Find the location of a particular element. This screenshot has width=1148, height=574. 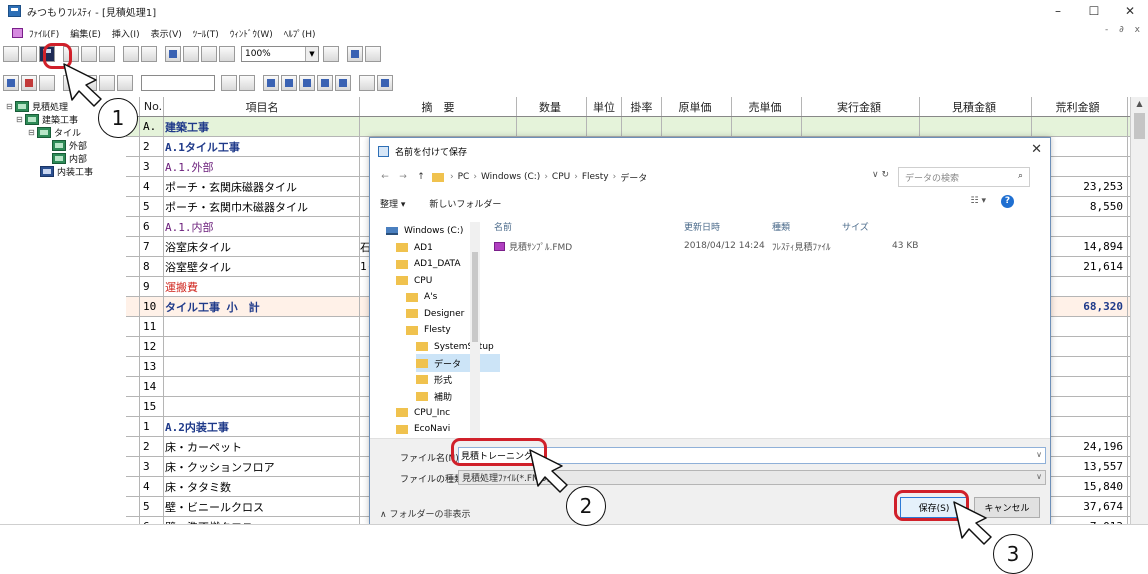

report-icon is located at coordinates (367, 83).